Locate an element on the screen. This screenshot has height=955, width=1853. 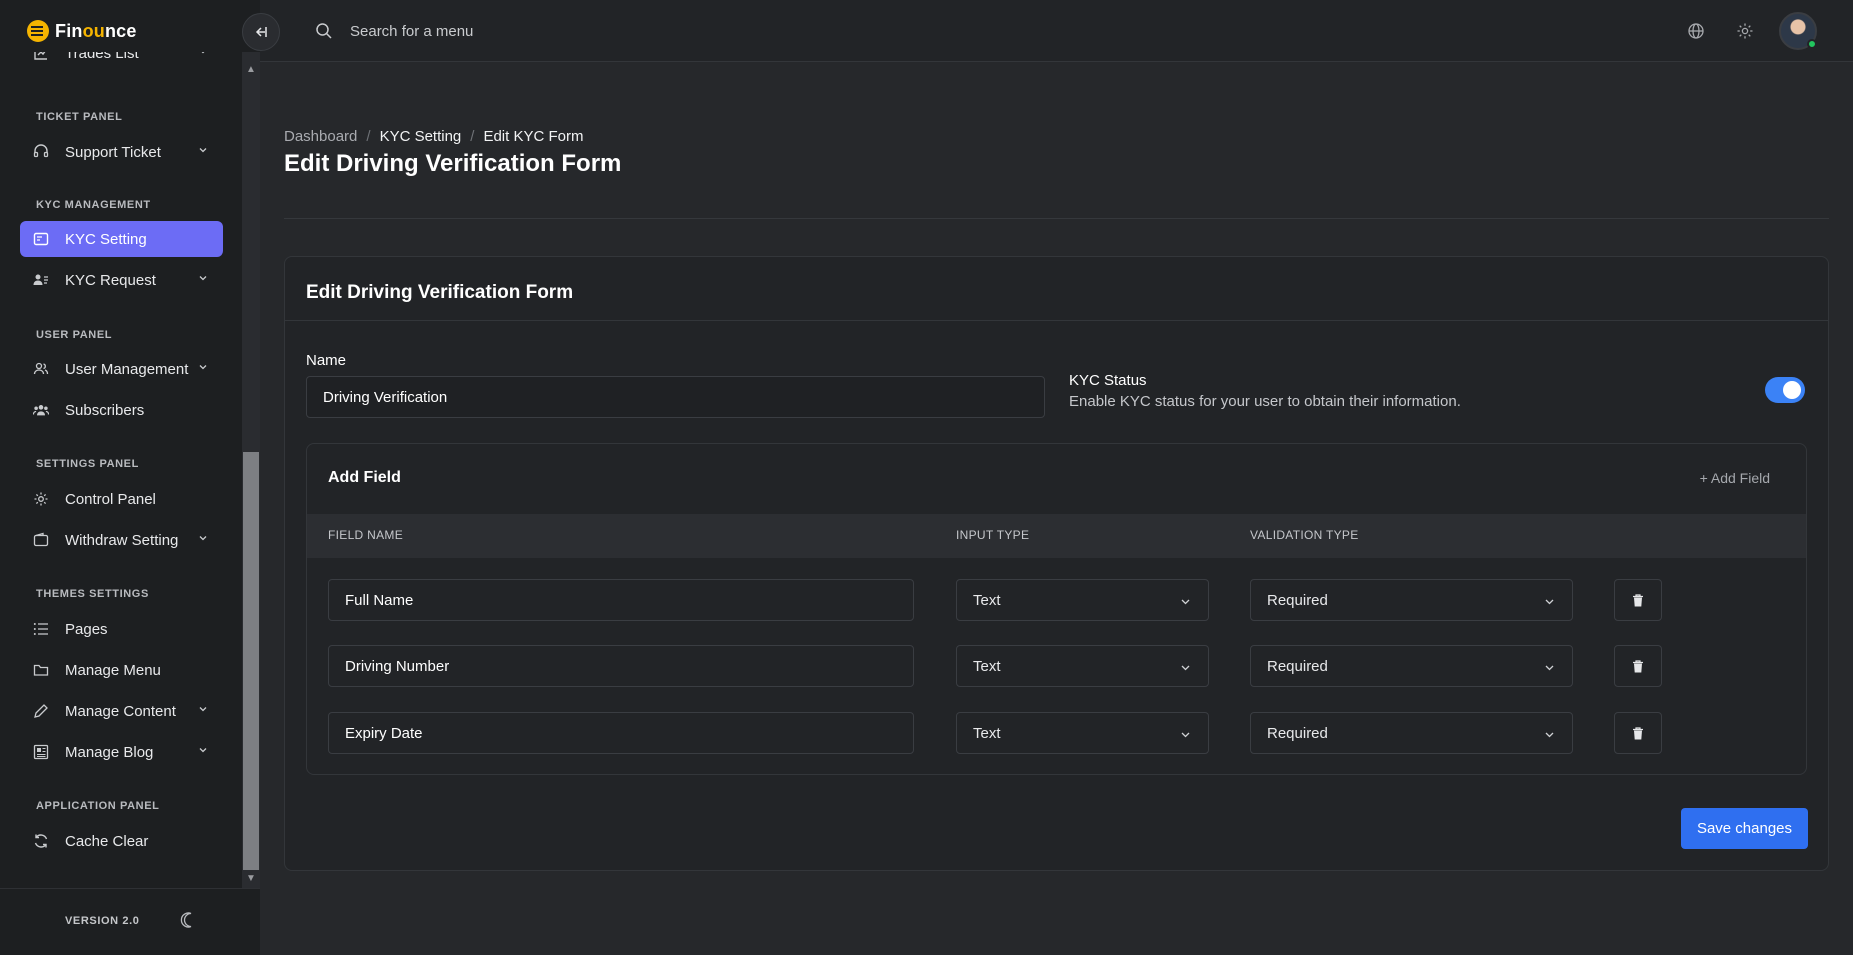
sidebar-item-manage-menu: Manage Menu is located at coordinates (121, 670).